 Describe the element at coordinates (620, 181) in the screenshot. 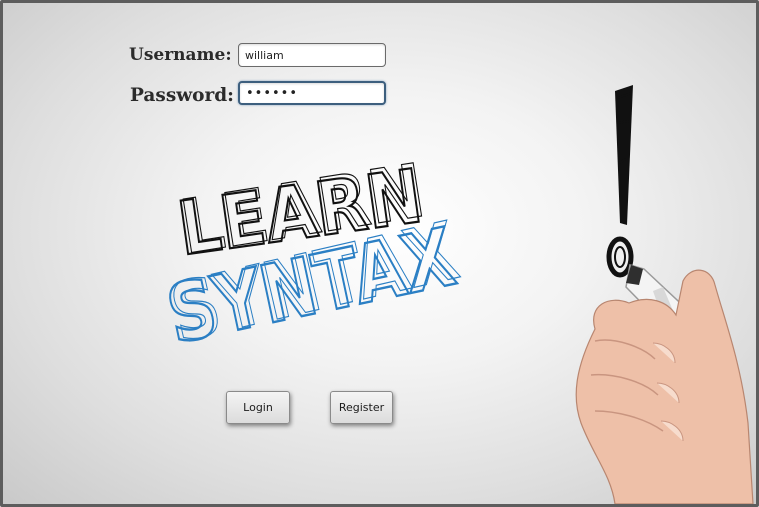

I see `exclamation-mark-drawing` at that location.